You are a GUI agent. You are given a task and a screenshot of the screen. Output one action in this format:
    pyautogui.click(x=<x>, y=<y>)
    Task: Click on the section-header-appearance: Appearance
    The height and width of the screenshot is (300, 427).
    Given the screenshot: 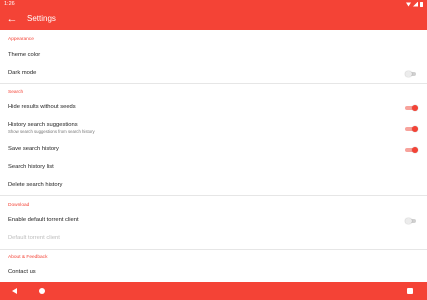 What is the action you would take?
    pyautogui.click(x=21, y=39)
    